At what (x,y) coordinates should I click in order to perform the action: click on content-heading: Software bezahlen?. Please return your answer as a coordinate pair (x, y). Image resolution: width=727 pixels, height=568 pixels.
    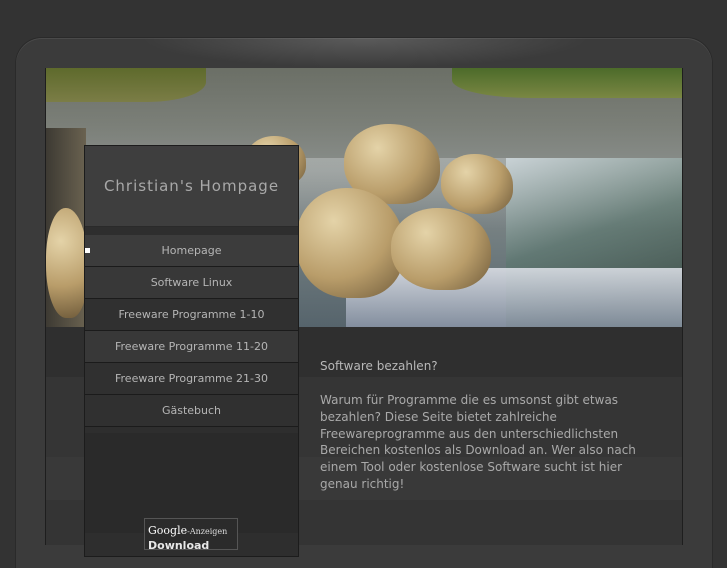
    Looking at the image, I should click on (379, 366).